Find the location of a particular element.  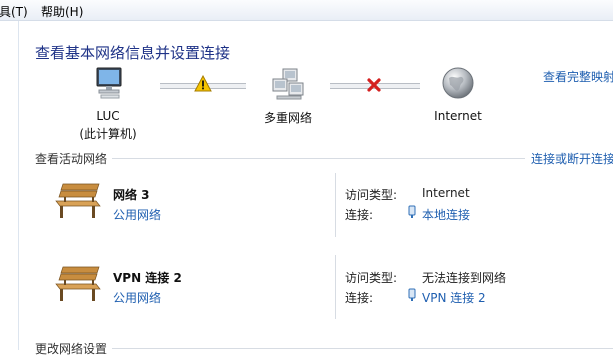

multiple-networks-icon is located at coordinates (289, 85).